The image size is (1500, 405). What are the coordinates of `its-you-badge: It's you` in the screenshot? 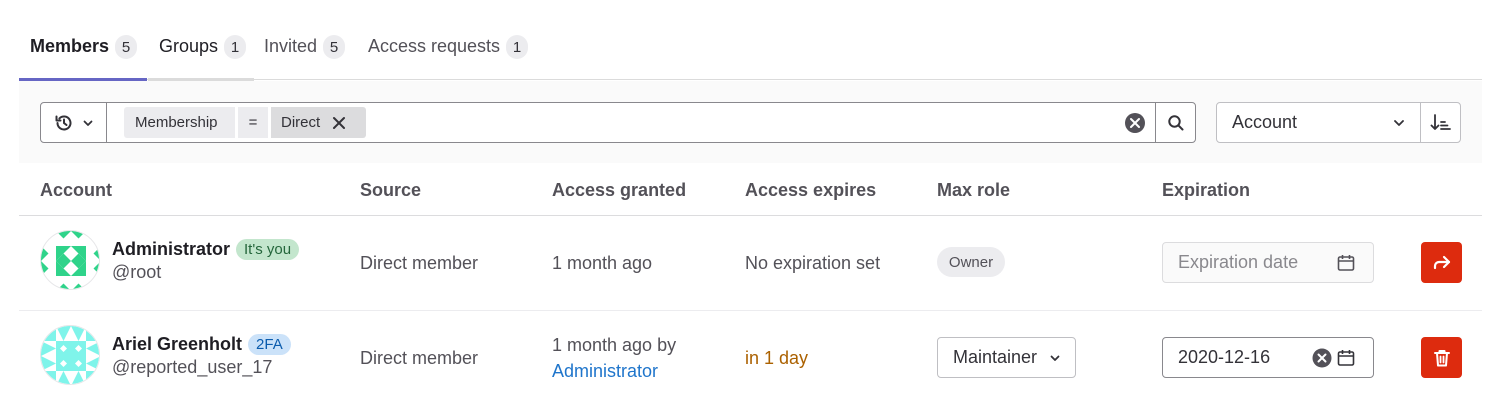 It's located at (268, 249).